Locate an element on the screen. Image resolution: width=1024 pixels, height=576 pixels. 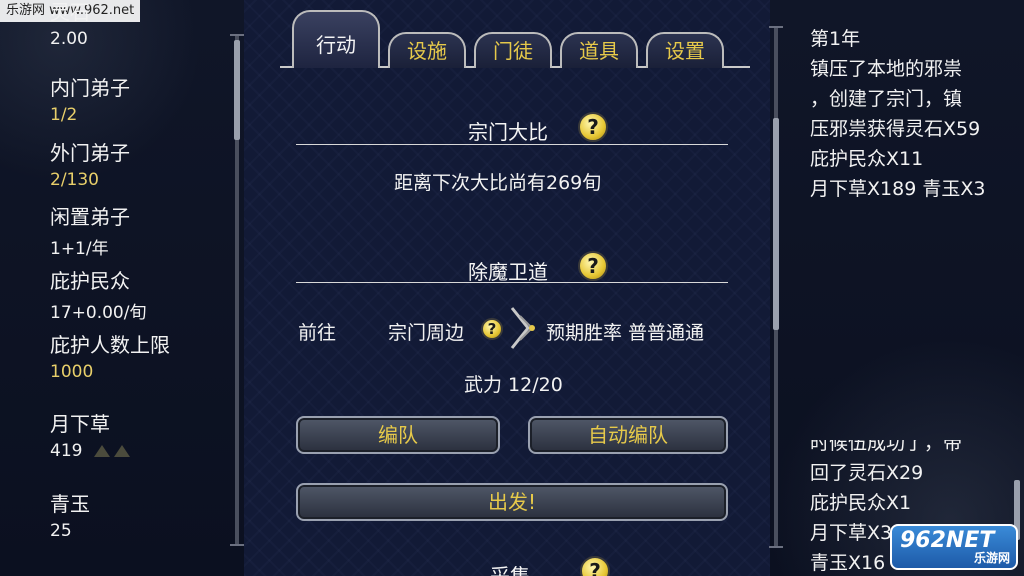
log-line: 庇护民众X1 is located at coordinates (861, 503).